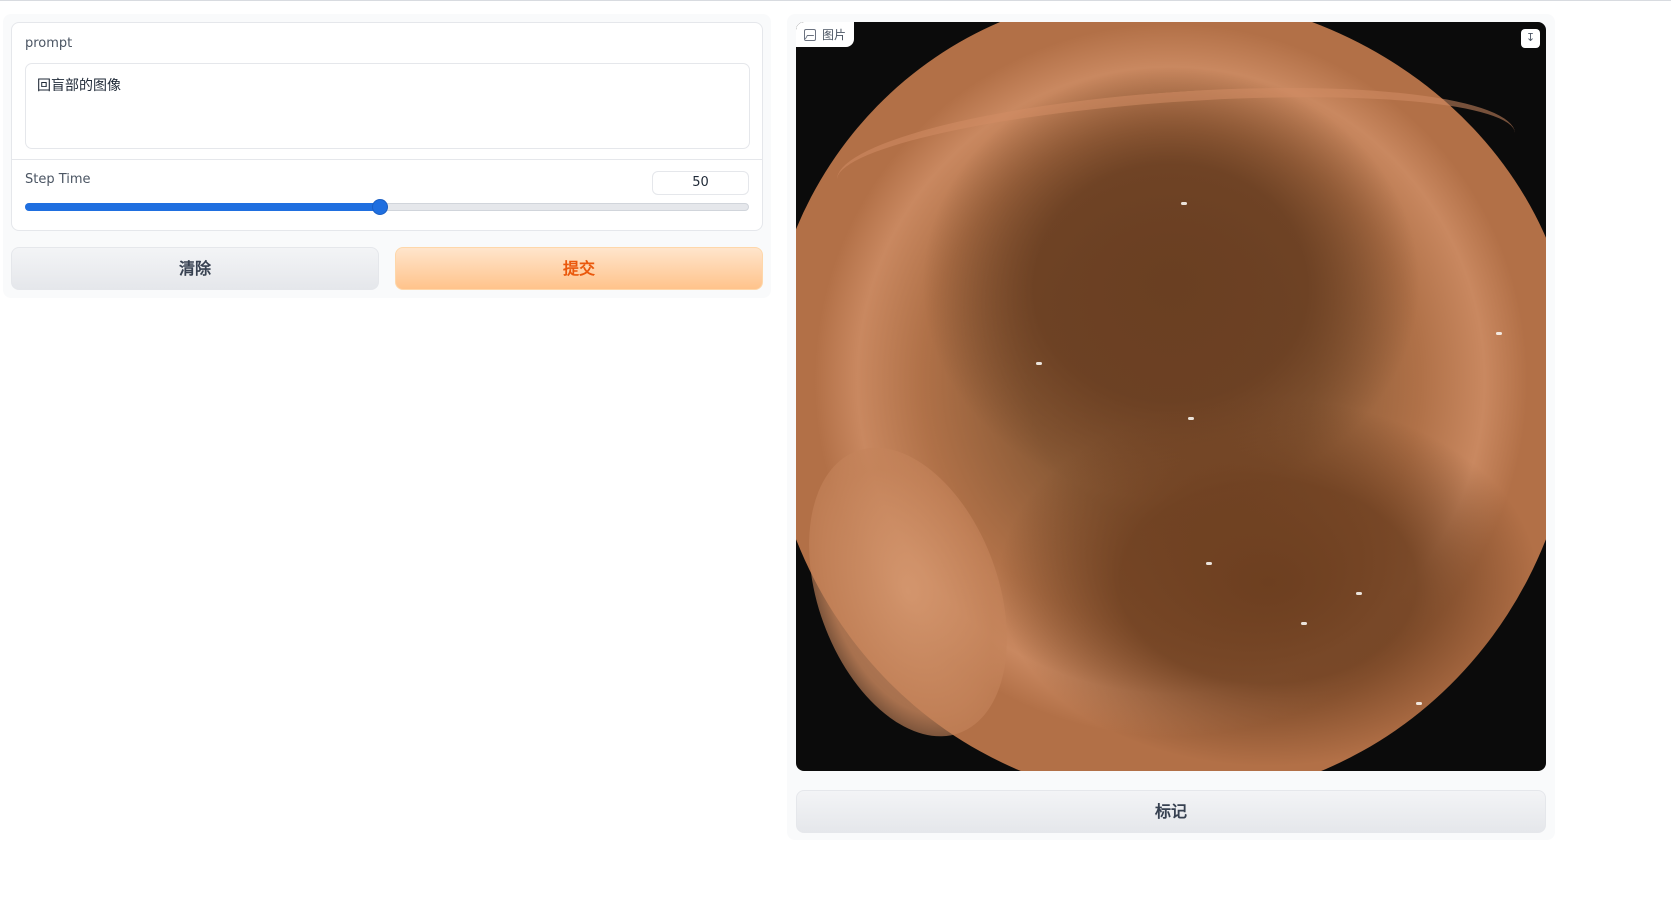 This screenshot has width=1671, height=901. What do you see at coordinates (1530, 38) in the screenshot?
I see `download-icon: ↧` at bounding box center [1530, 38].